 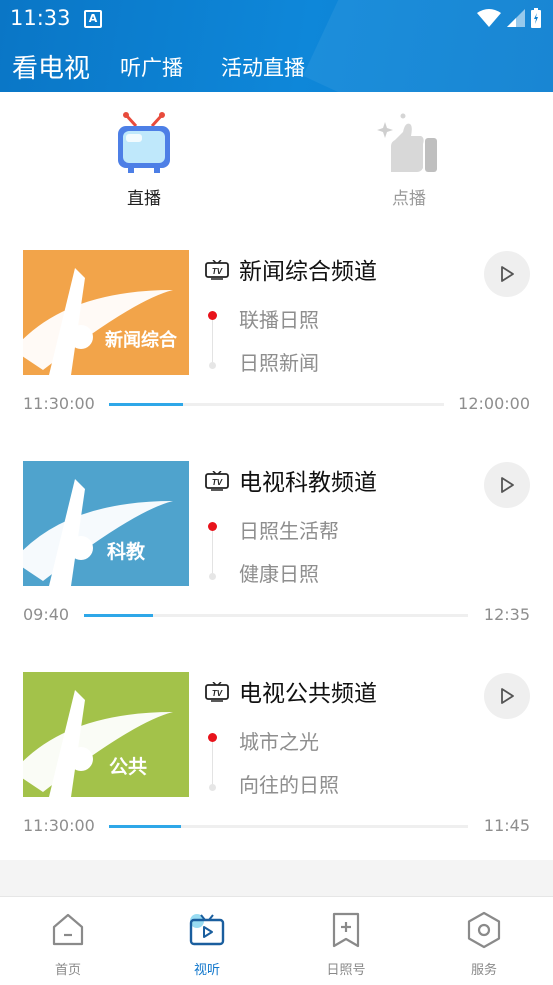 What do you see at coordinates (207, 930) in the screenshot?
I see `tv-play-icon` at bounding box center [207, 930].